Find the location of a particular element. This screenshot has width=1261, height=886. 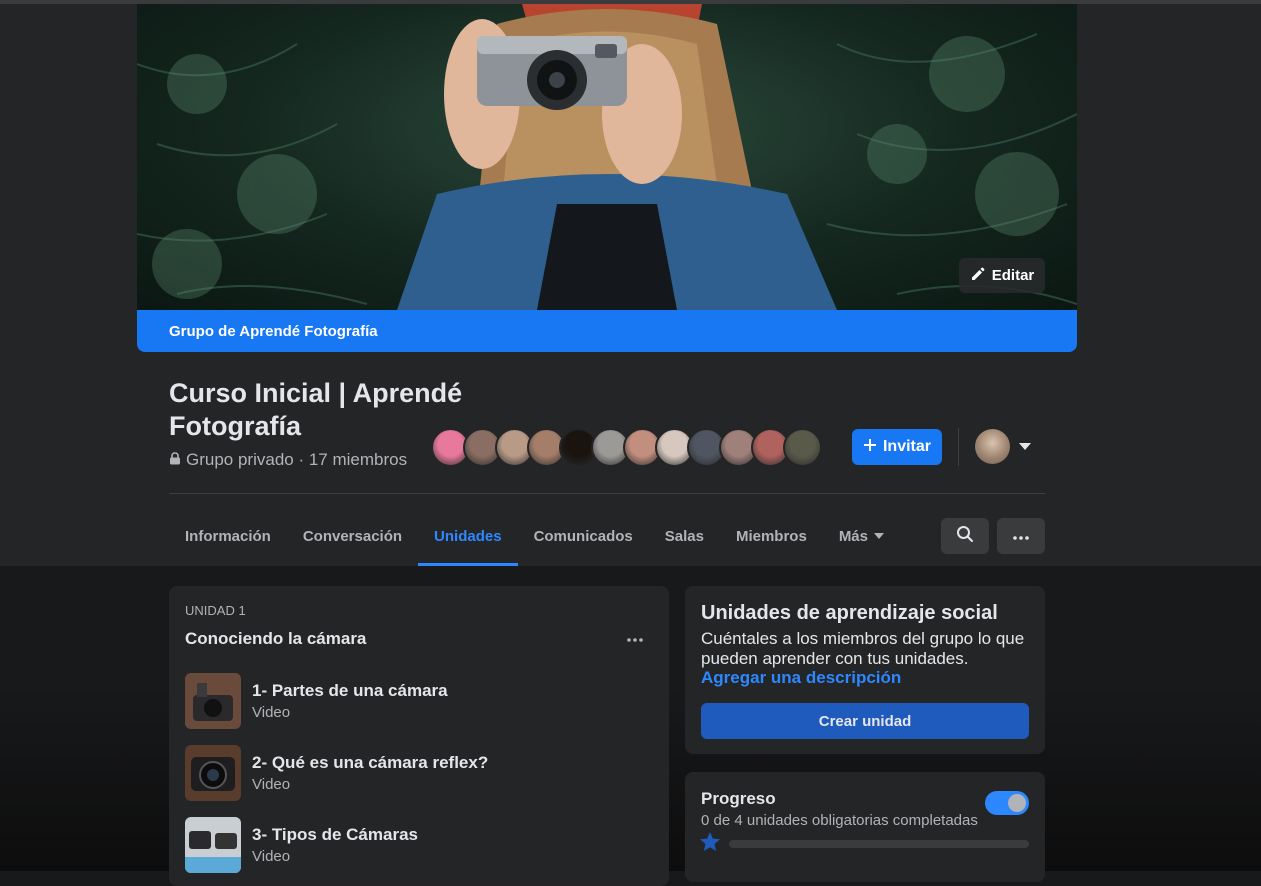

header-separator is located at coordinates (607, 493).